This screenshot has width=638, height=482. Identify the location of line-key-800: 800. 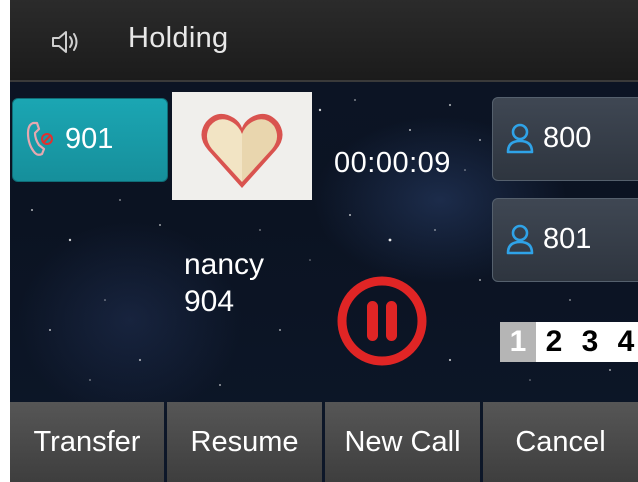
(565, 139).